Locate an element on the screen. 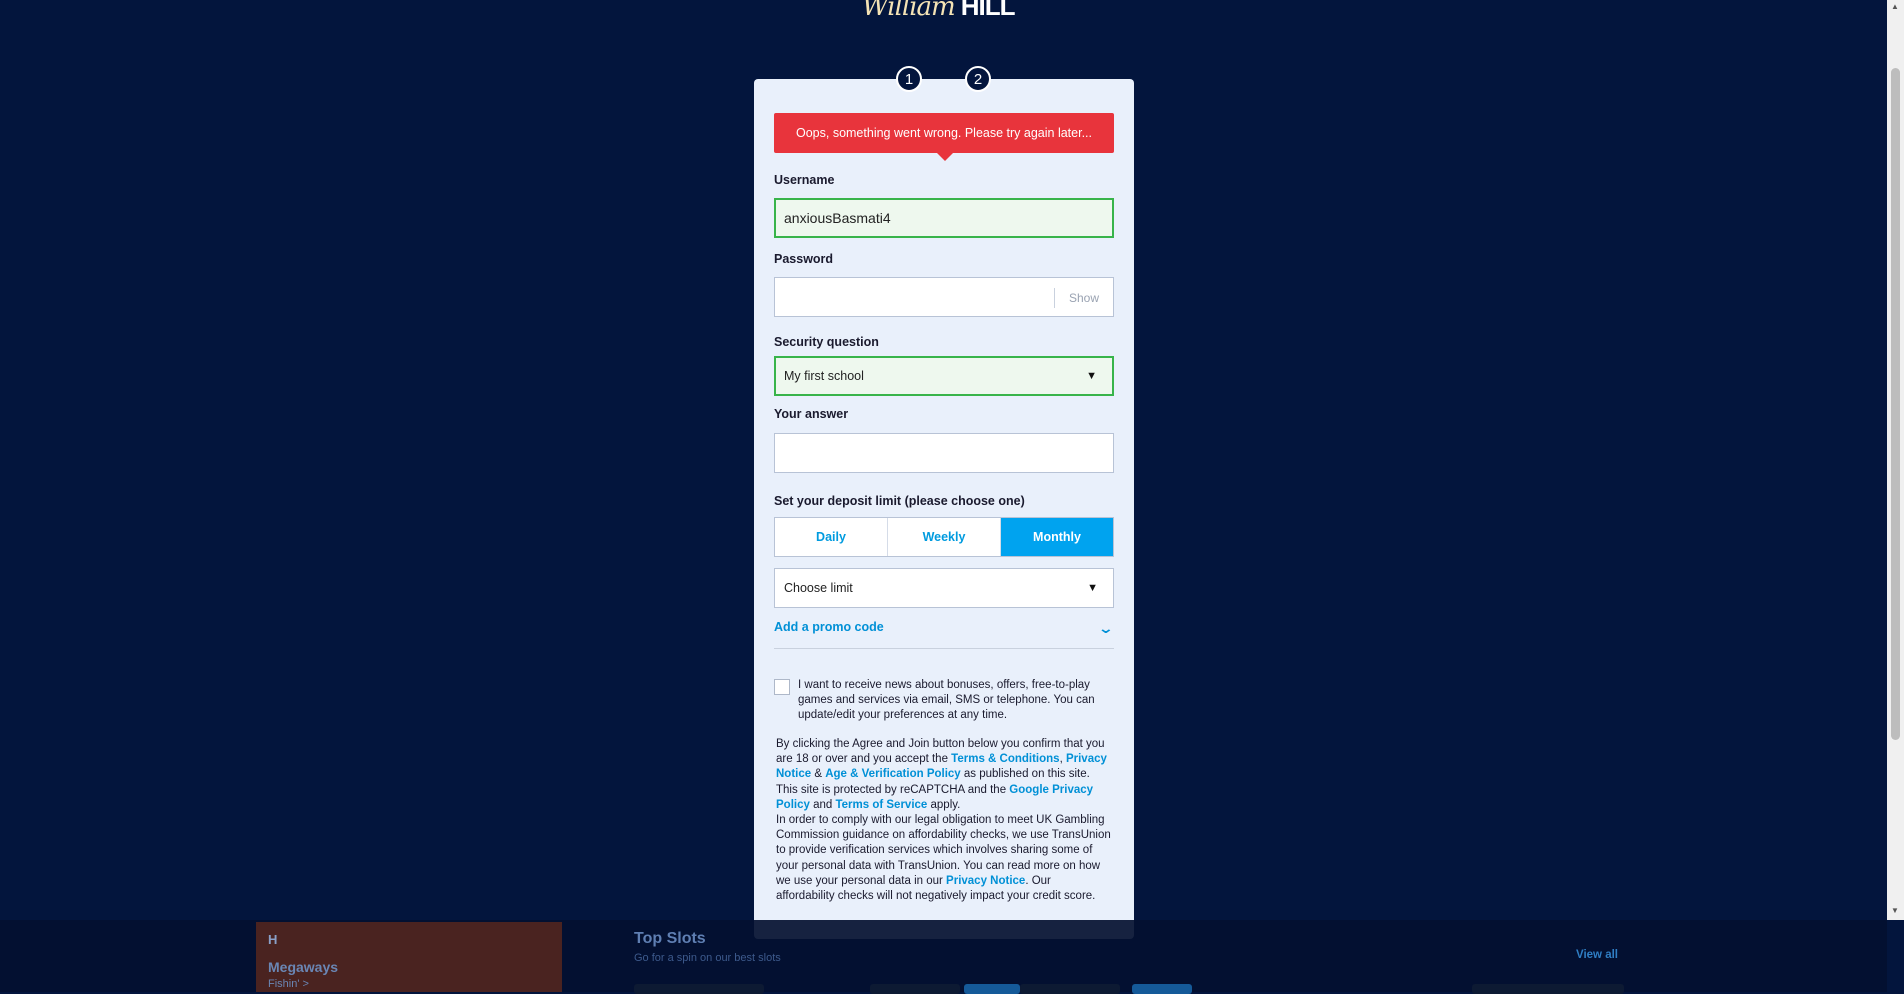 This screenshot has height=994, width=1904. step-2-indicator: 2 is located at coordinates (978, 79).